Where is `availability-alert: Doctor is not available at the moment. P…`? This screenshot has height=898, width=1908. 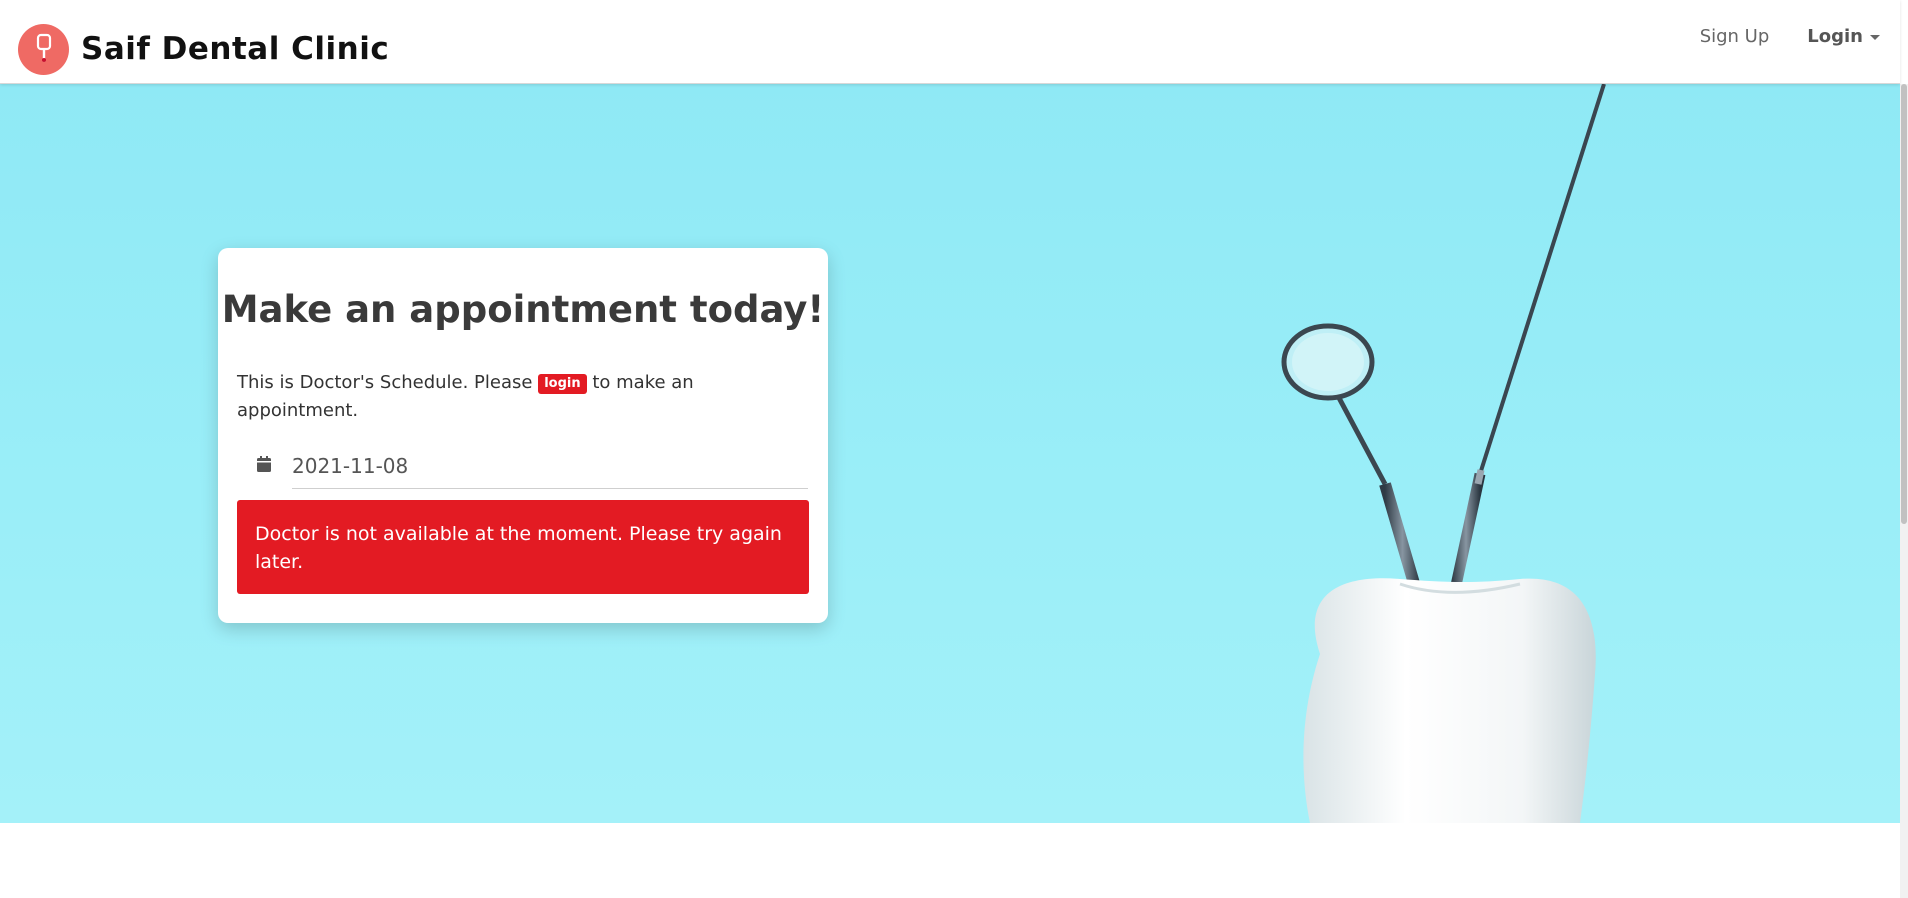
availability-alert: Doctor is not available at the moment. P… is located at coordinates (523, 547).